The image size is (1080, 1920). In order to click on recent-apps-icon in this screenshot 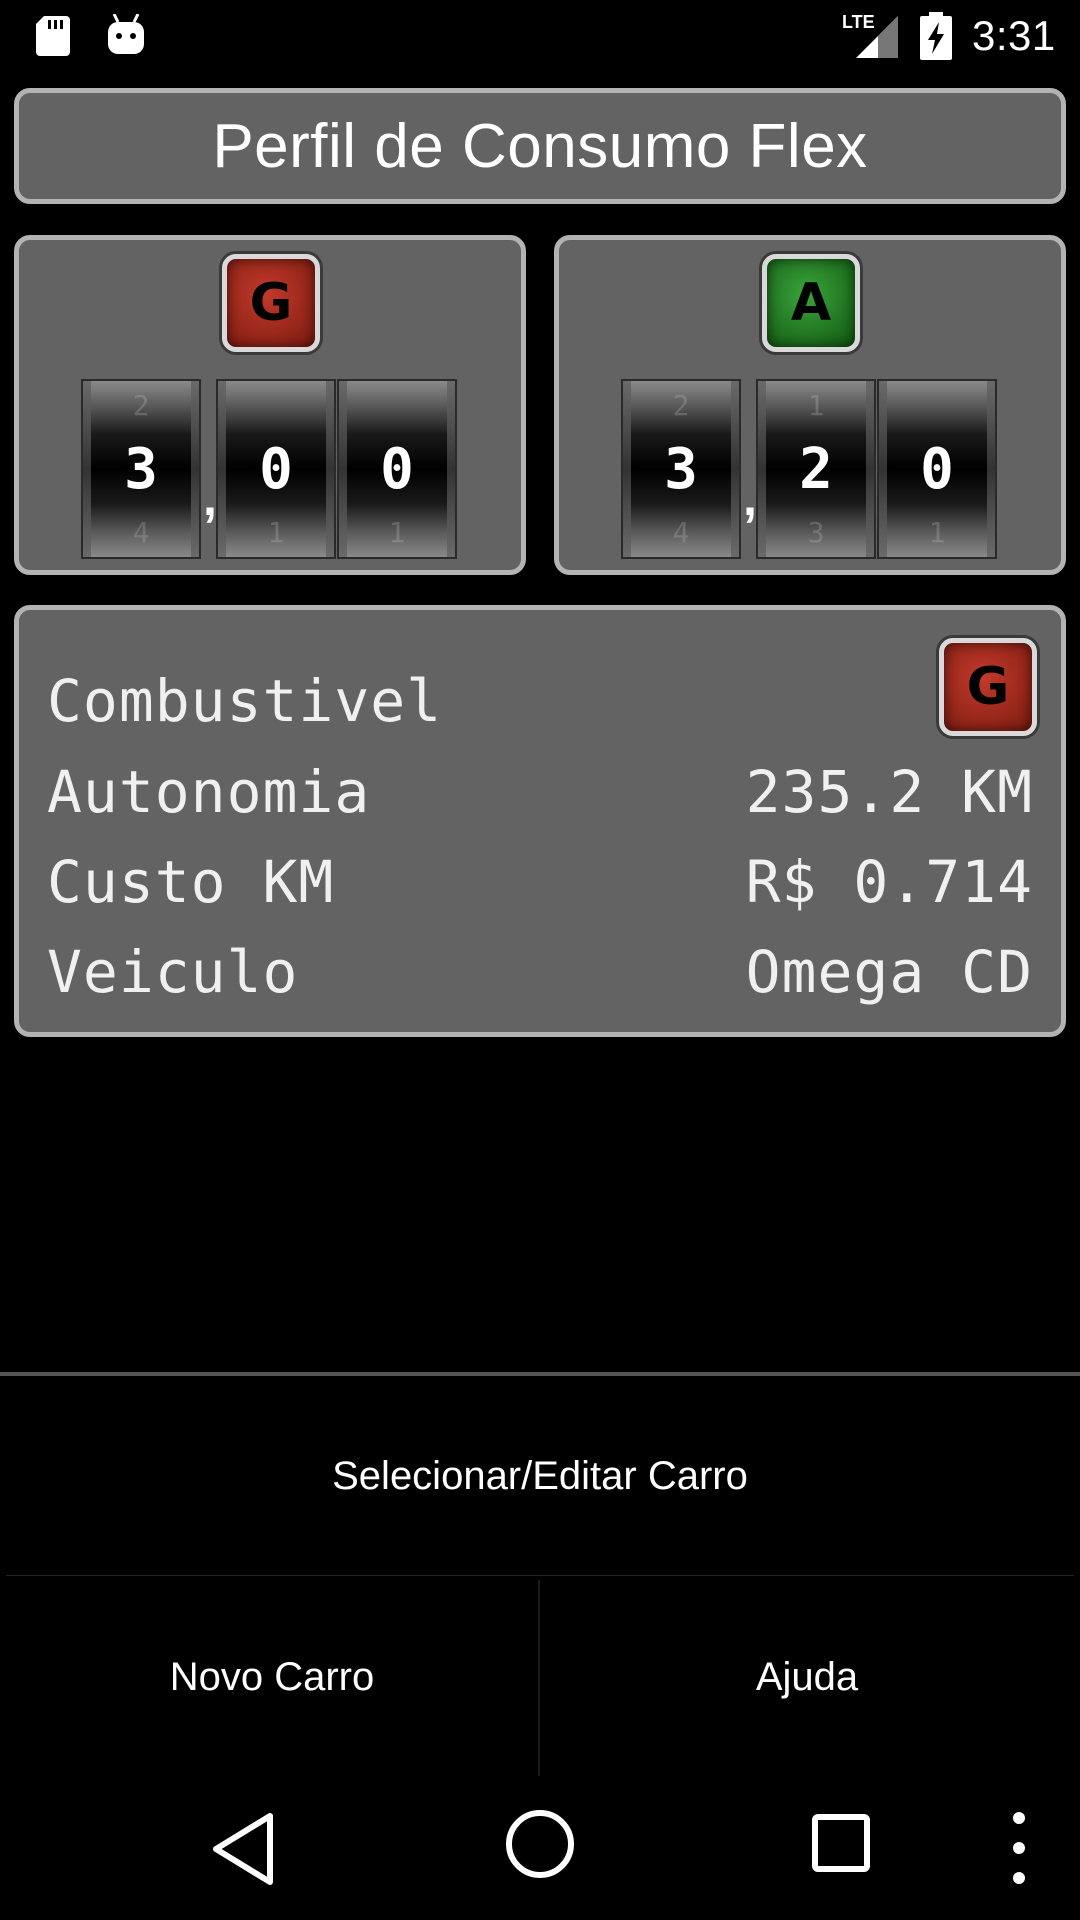, I will do `click(841, 1843)`.